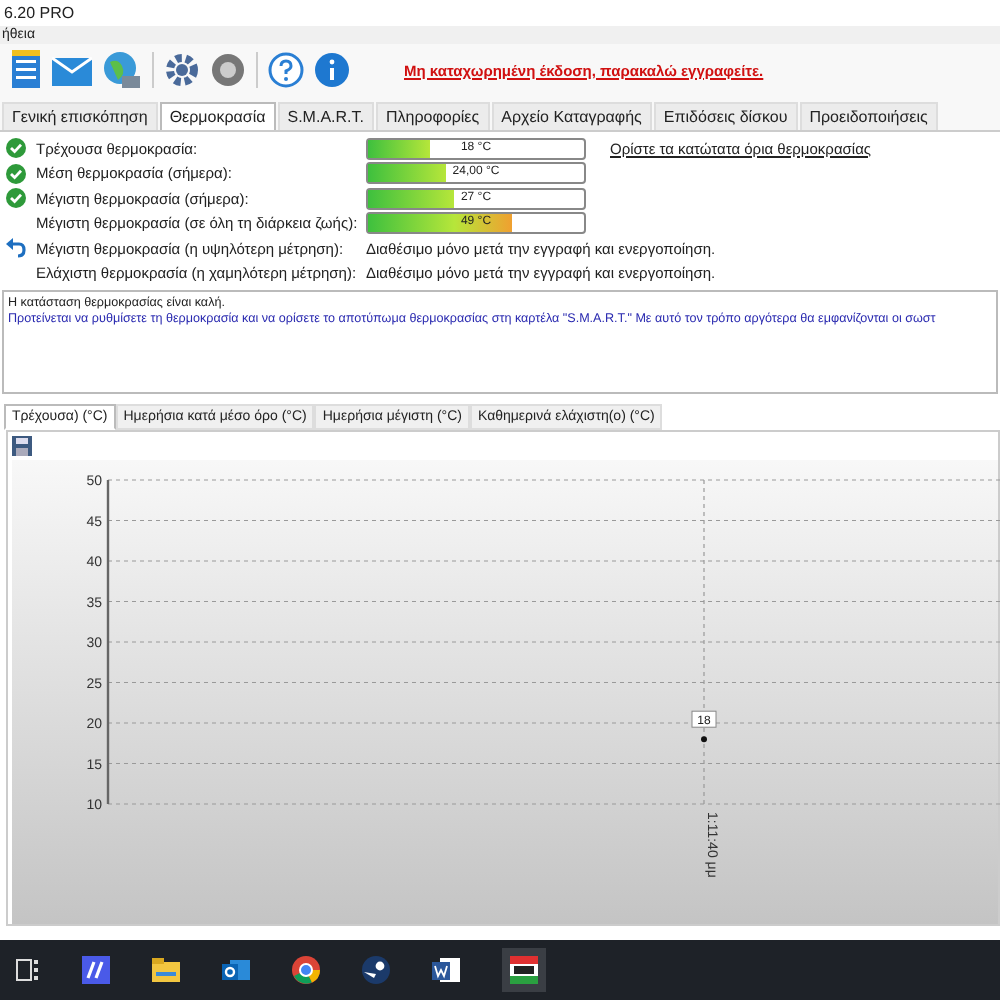 This screenshot has width=1000, height=1000. What do you see at coordinates (236, 970) in the screenshot?
I see `mail-icon` at bounding box center [236, 970].